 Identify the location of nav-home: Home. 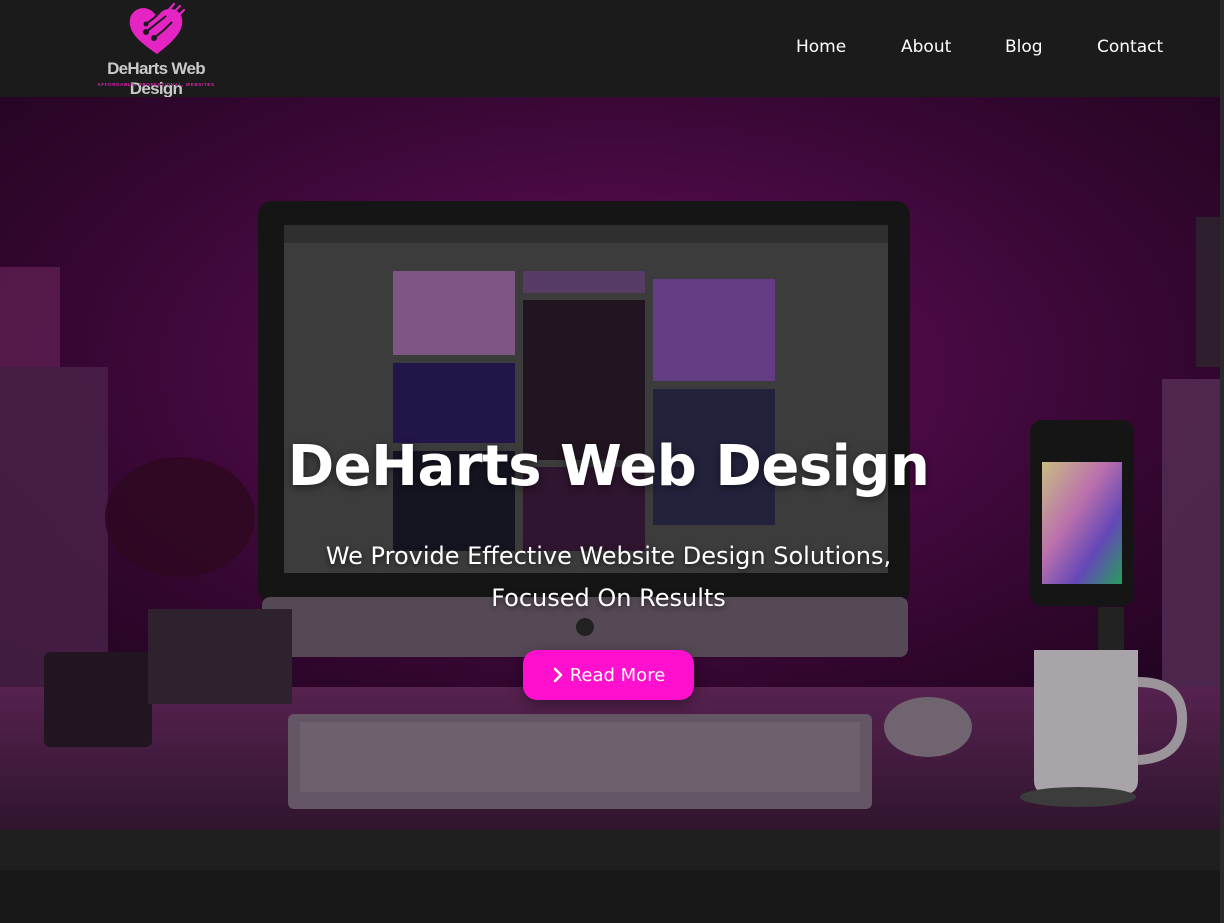
(821, 47).